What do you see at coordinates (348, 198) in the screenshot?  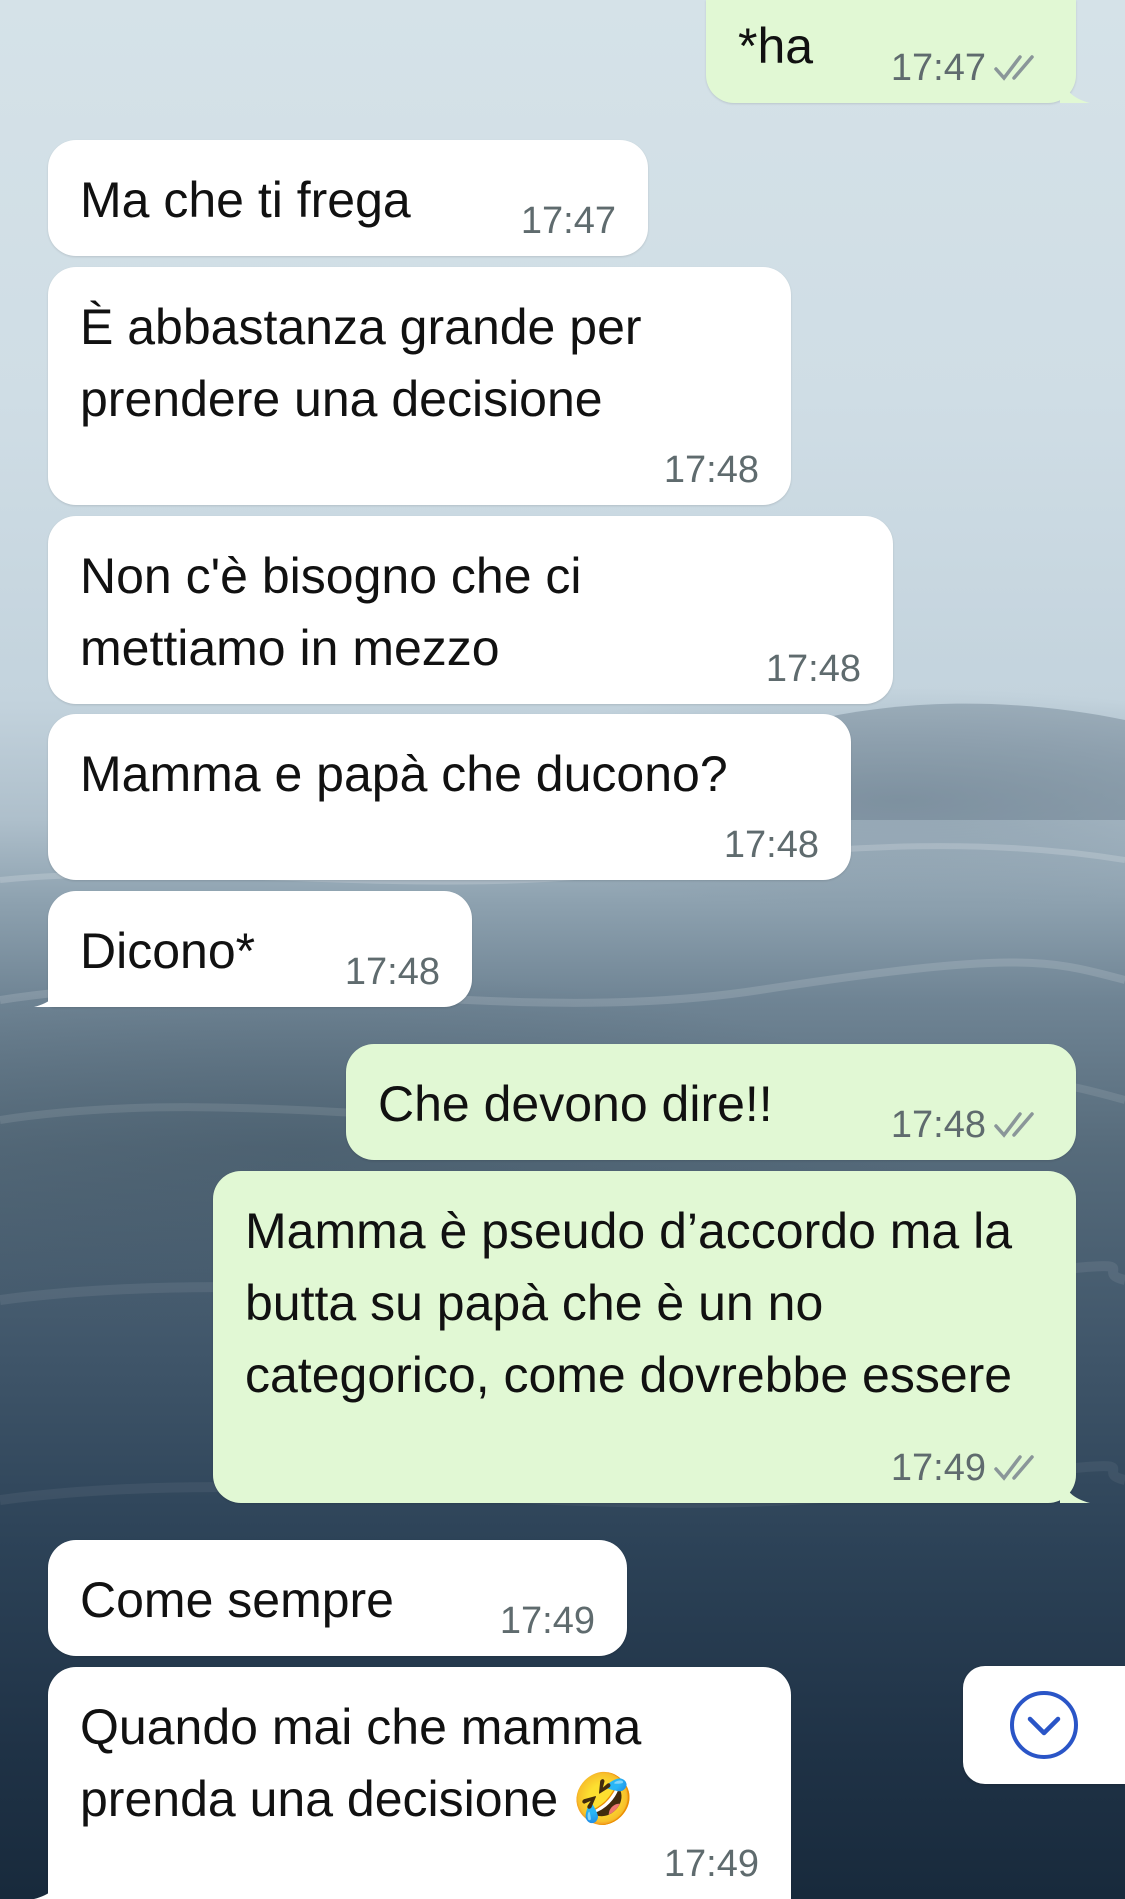 I see `message-bubble-incoming: Ma che ti frega 17:47` at bounding box center [348, 198].